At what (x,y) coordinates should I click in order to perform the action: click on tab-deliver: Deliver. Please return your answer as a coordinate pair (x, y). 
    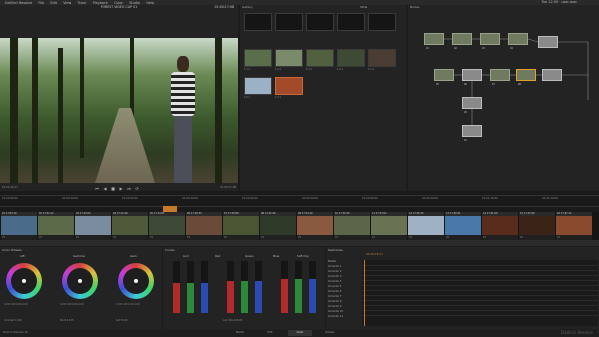
    Looking at the image, I should click on (330, 333).